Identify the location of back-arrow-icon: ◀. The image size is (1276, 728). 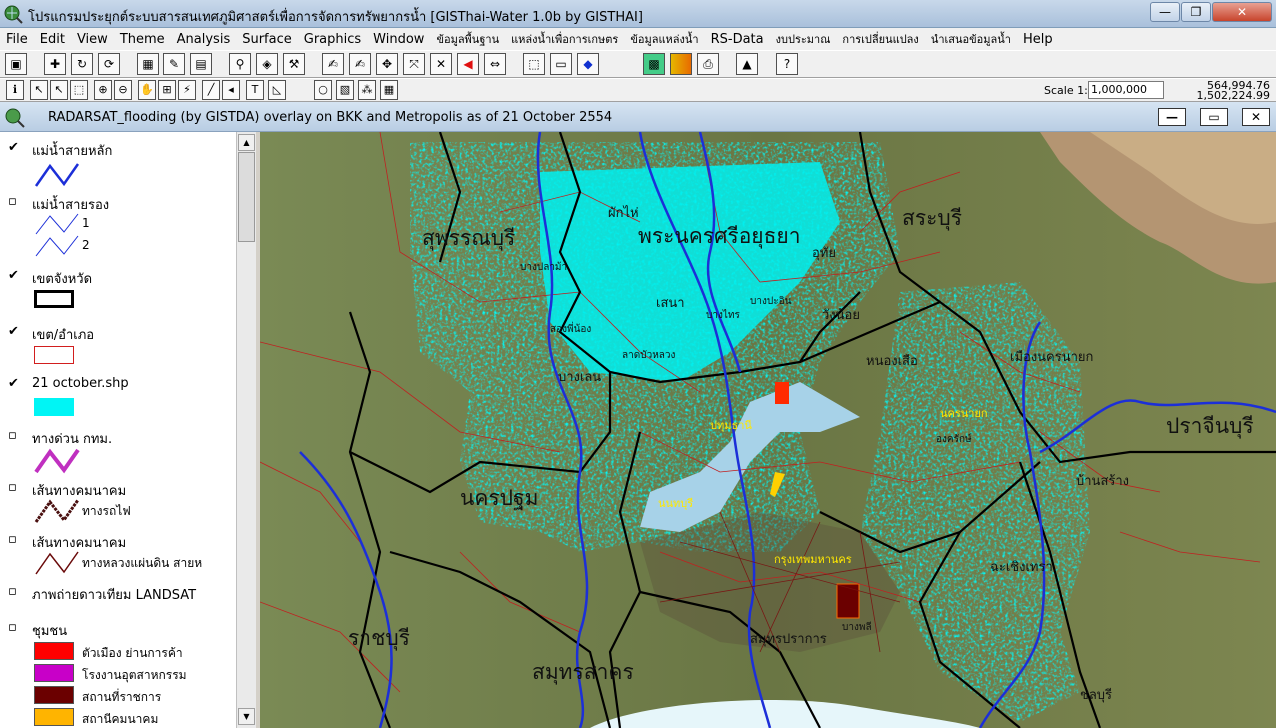
(468, 64).